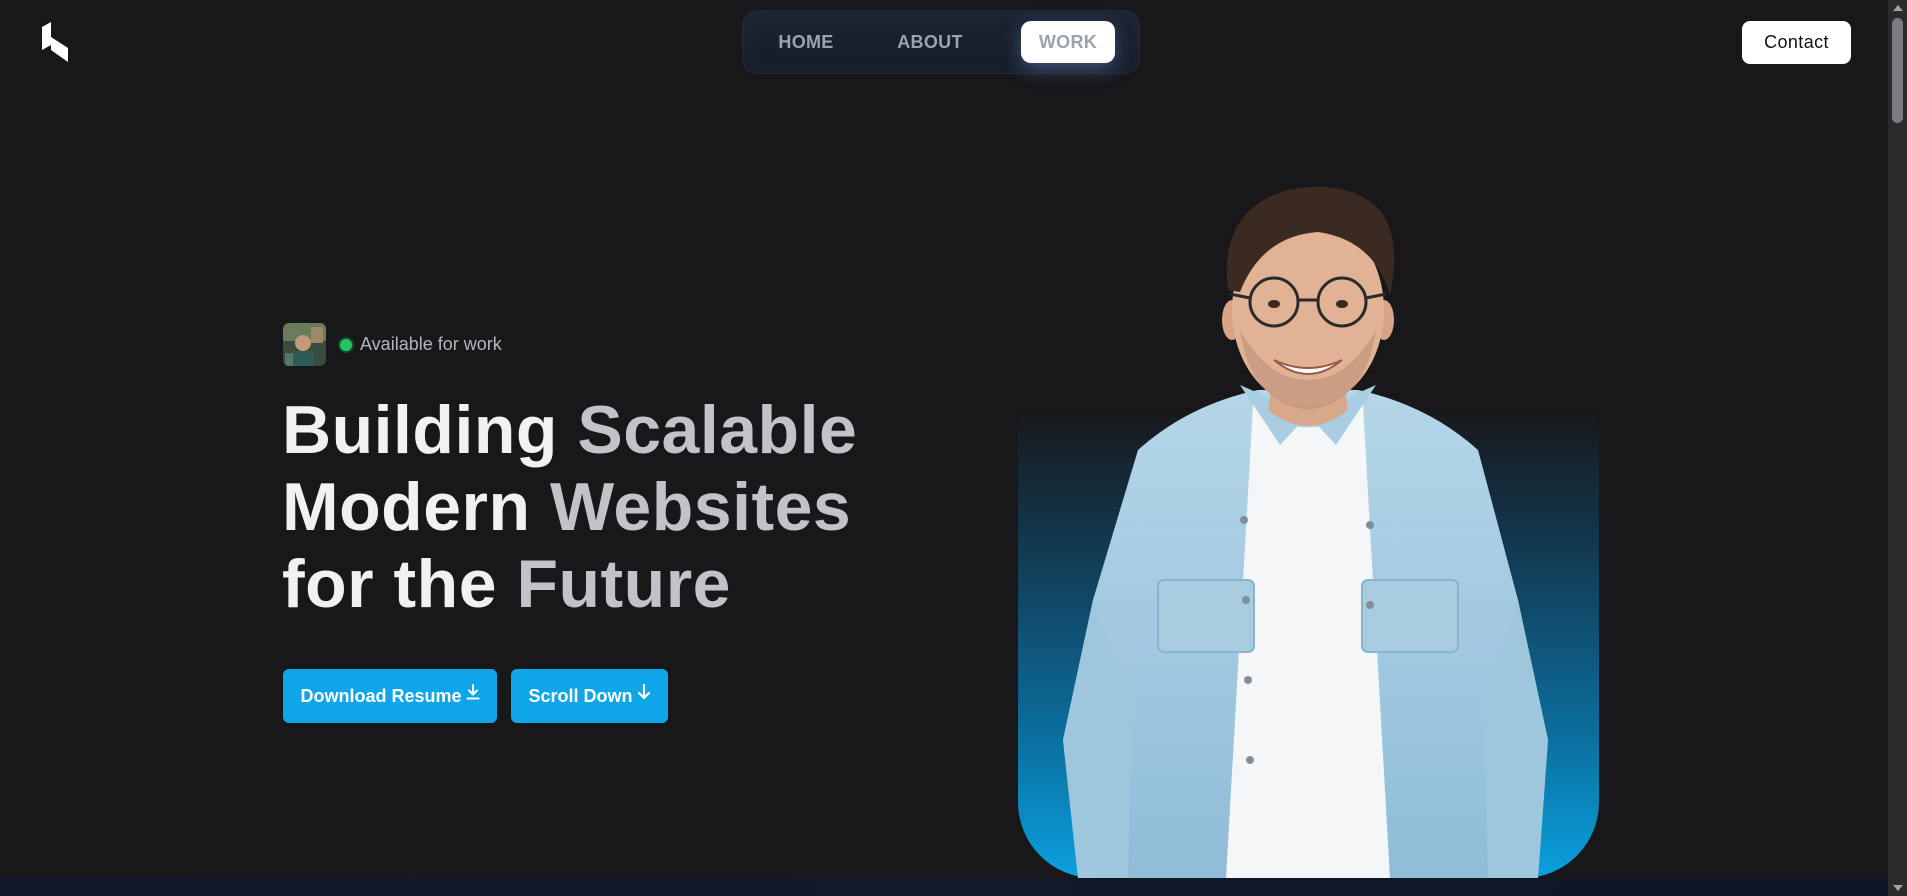 The height and width of the screenshot is (896, 1907). I want to click on download-resume-label: Download Resume, so click(381, 695).